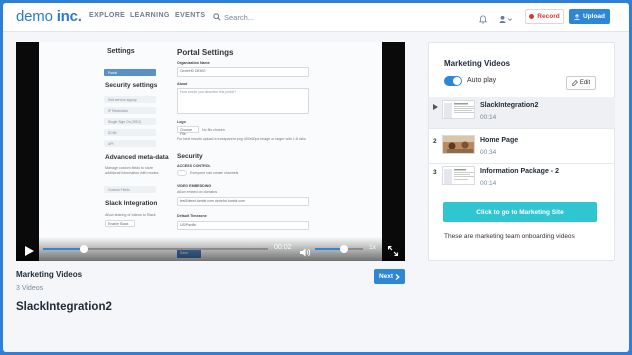  I want to click on screen-nav-item: Single Sign On (SSO), so click(130, 121).